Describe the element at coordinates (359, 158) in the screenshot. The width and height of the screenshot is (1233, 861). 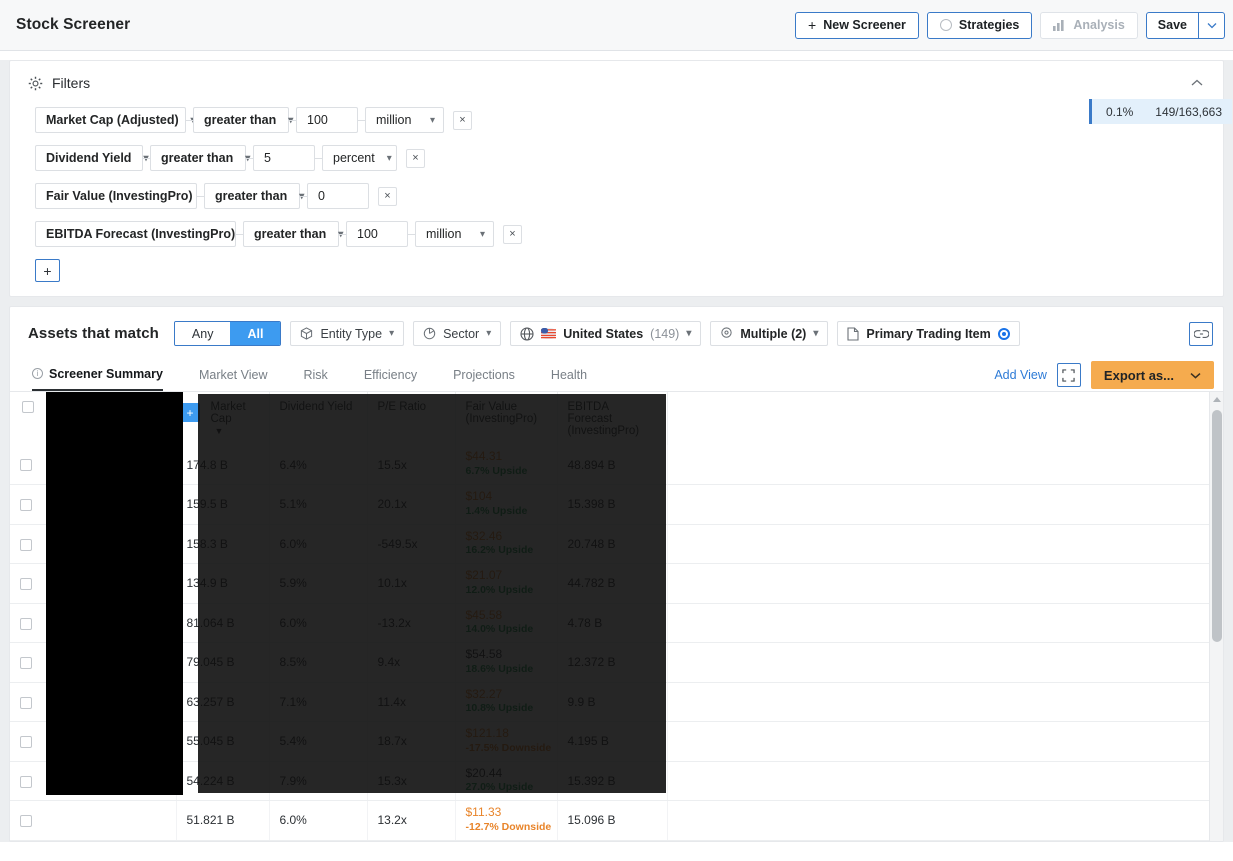
I see `filter-unit-select: percent ▾` at that location.